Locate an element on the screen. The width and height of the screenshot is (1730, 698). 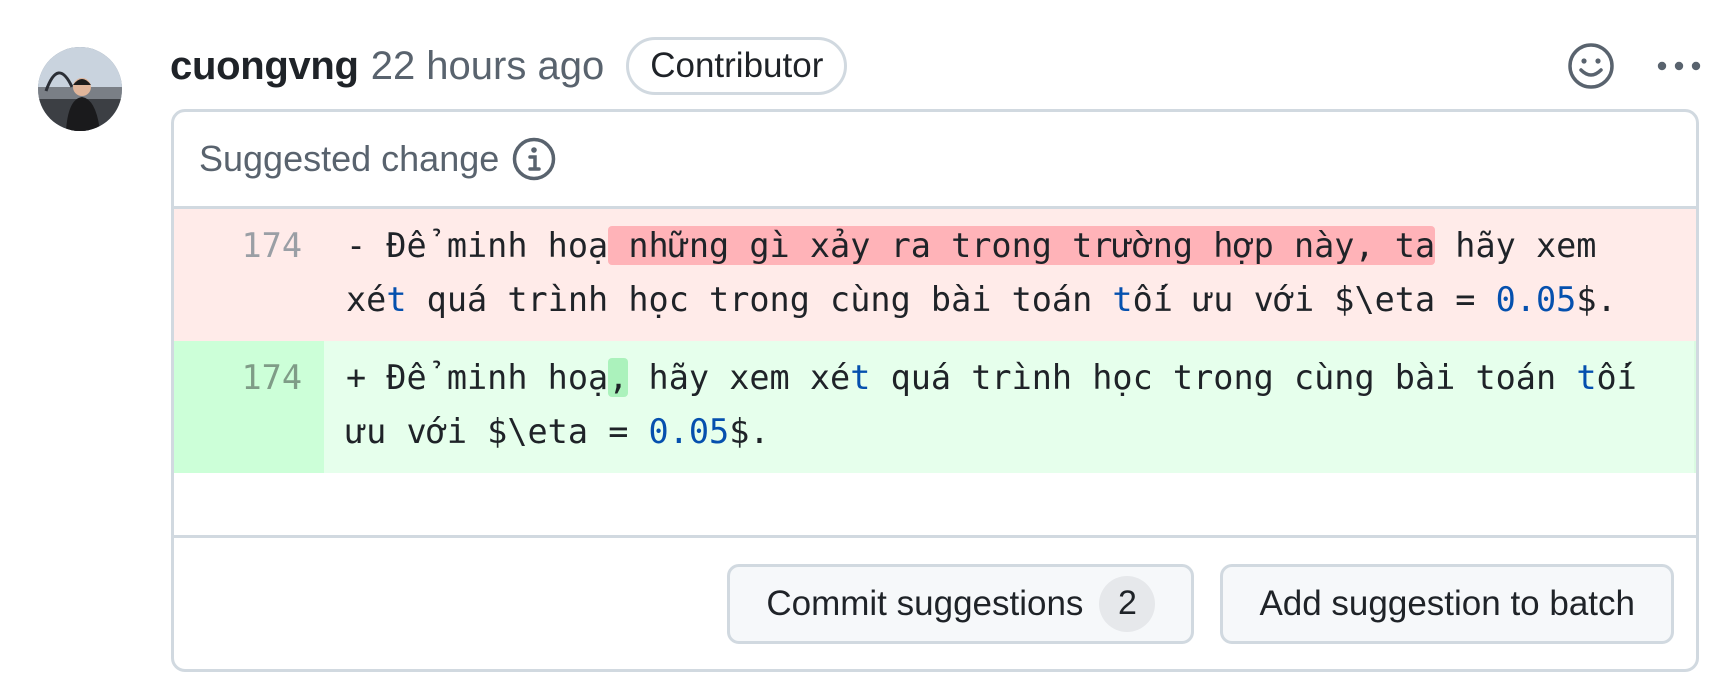
info-icon is located at coordinates (534, 159).